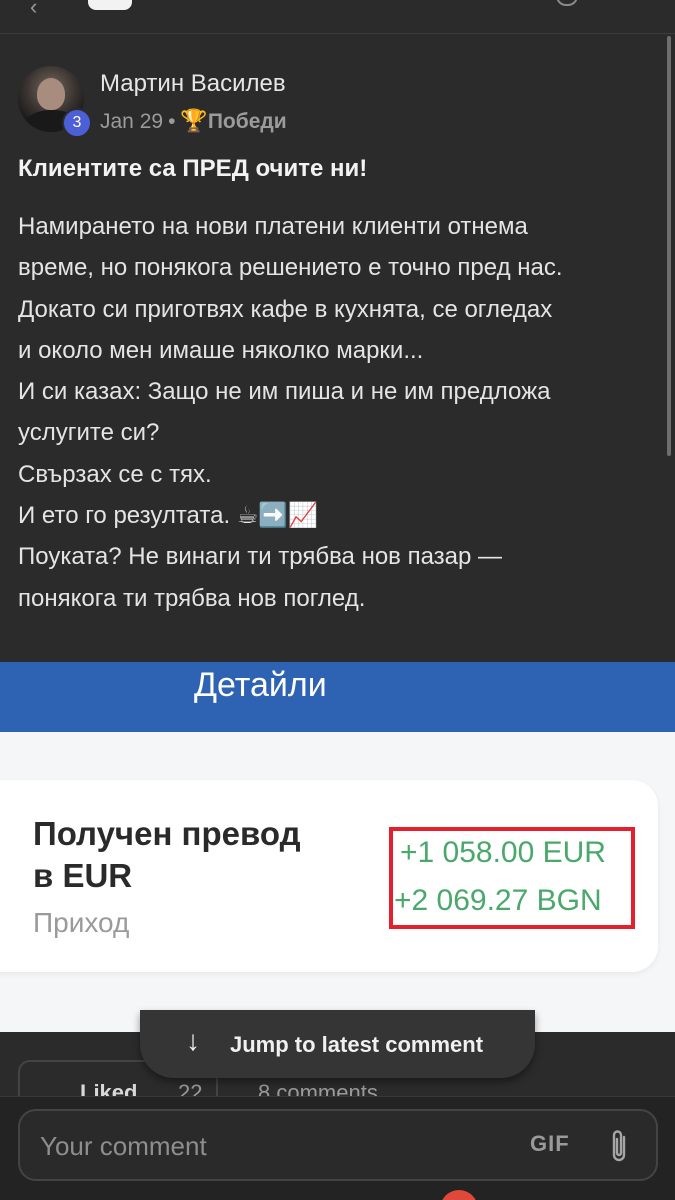 This screenshot has height=1200, width=675. What do you see at coordinates (51, 94) in the screenshot?
I see `avatar-face` at bounding box center [51, 94].